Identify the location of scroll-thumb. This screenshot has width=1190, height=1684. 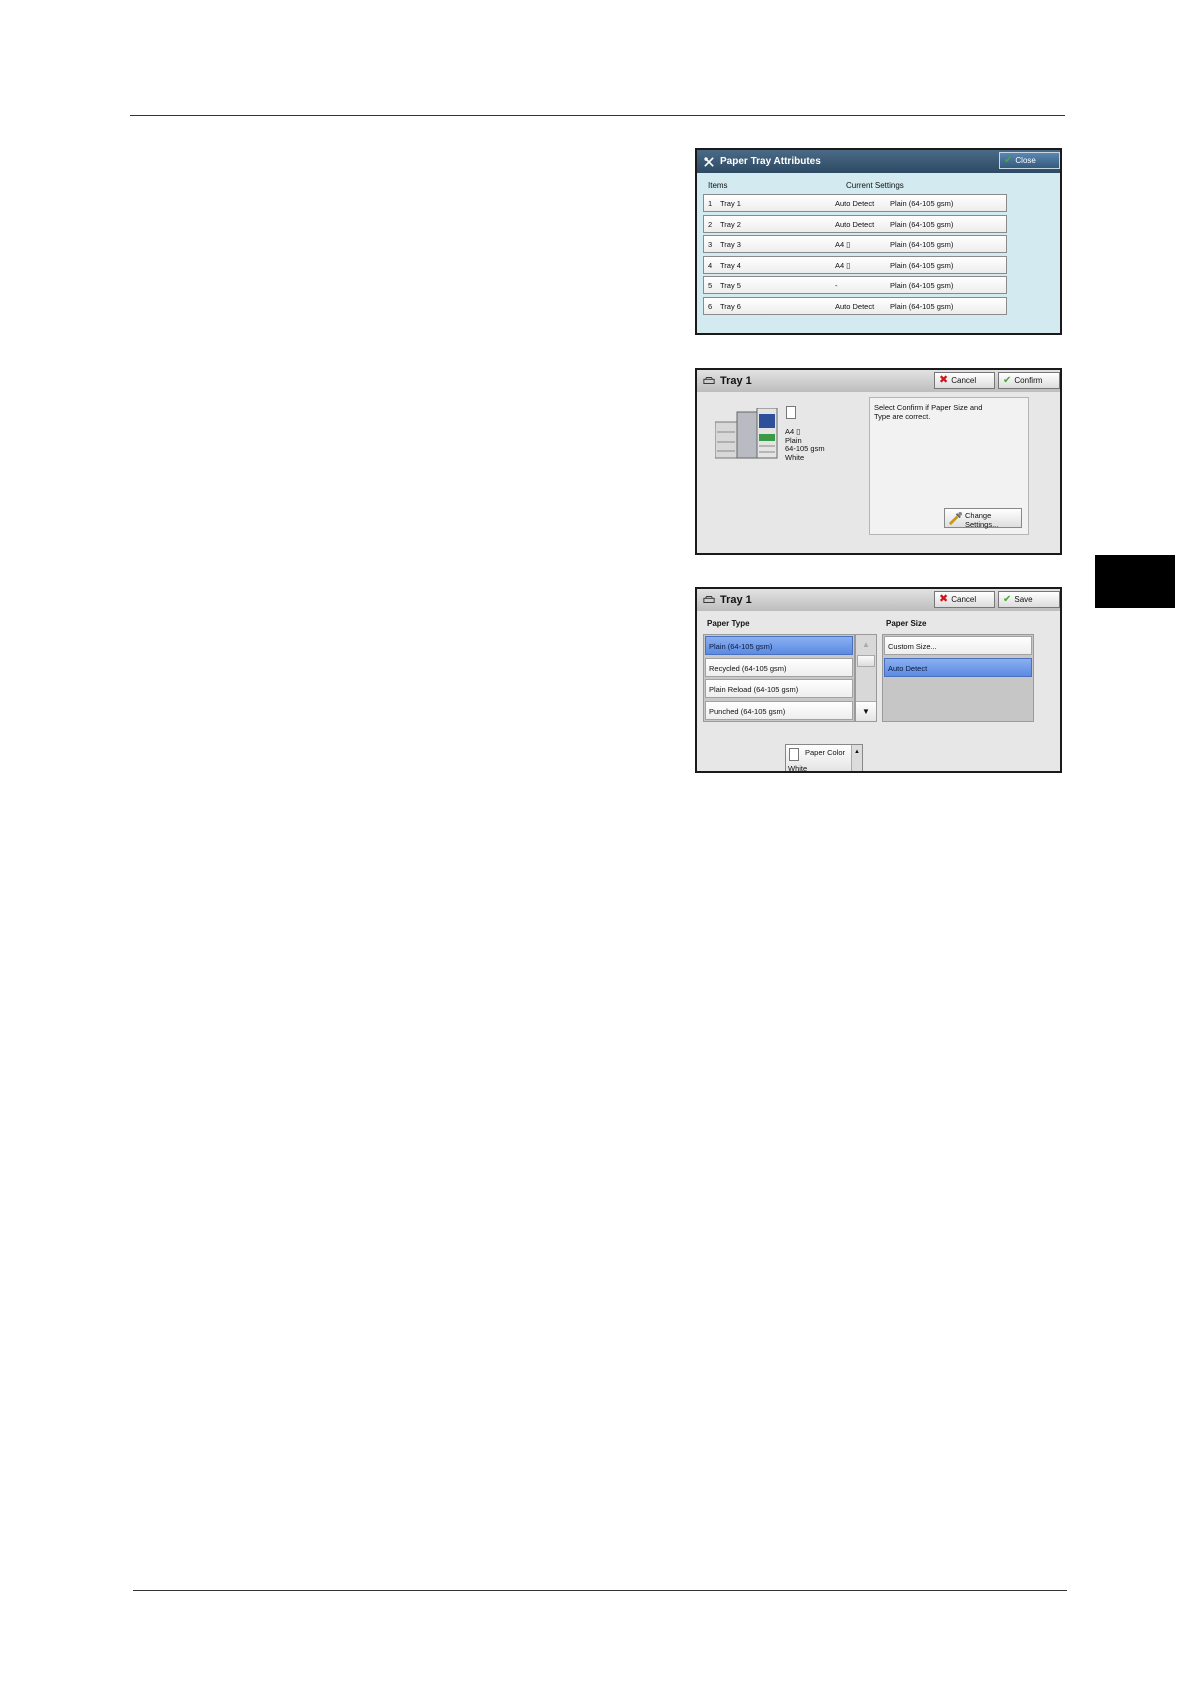
(866, 661).